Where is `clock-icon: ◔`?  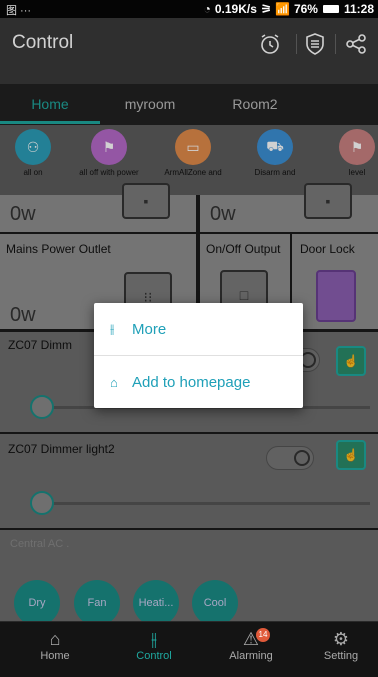 clock-icon: ◔ is located at coordinates (207, 9).